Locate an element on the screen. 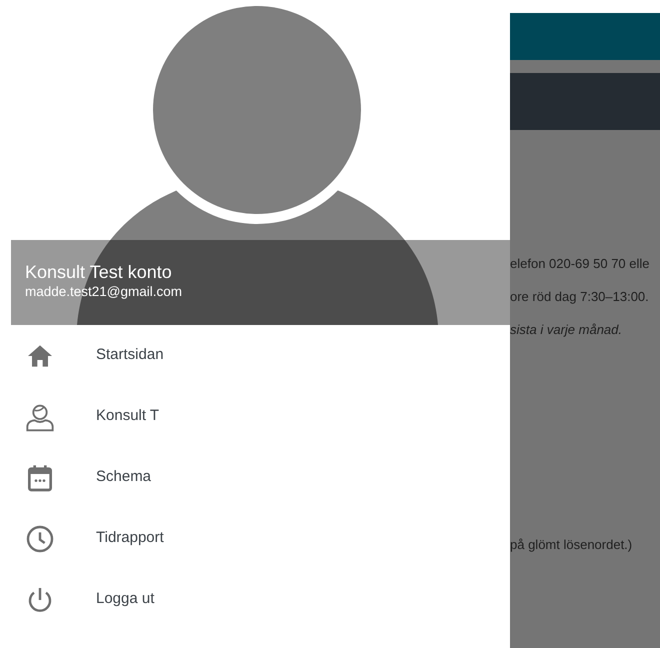 The height and width of the screenshot is (648, 660). user-name: Konsult Test konto is located at coordinates (99, 272).